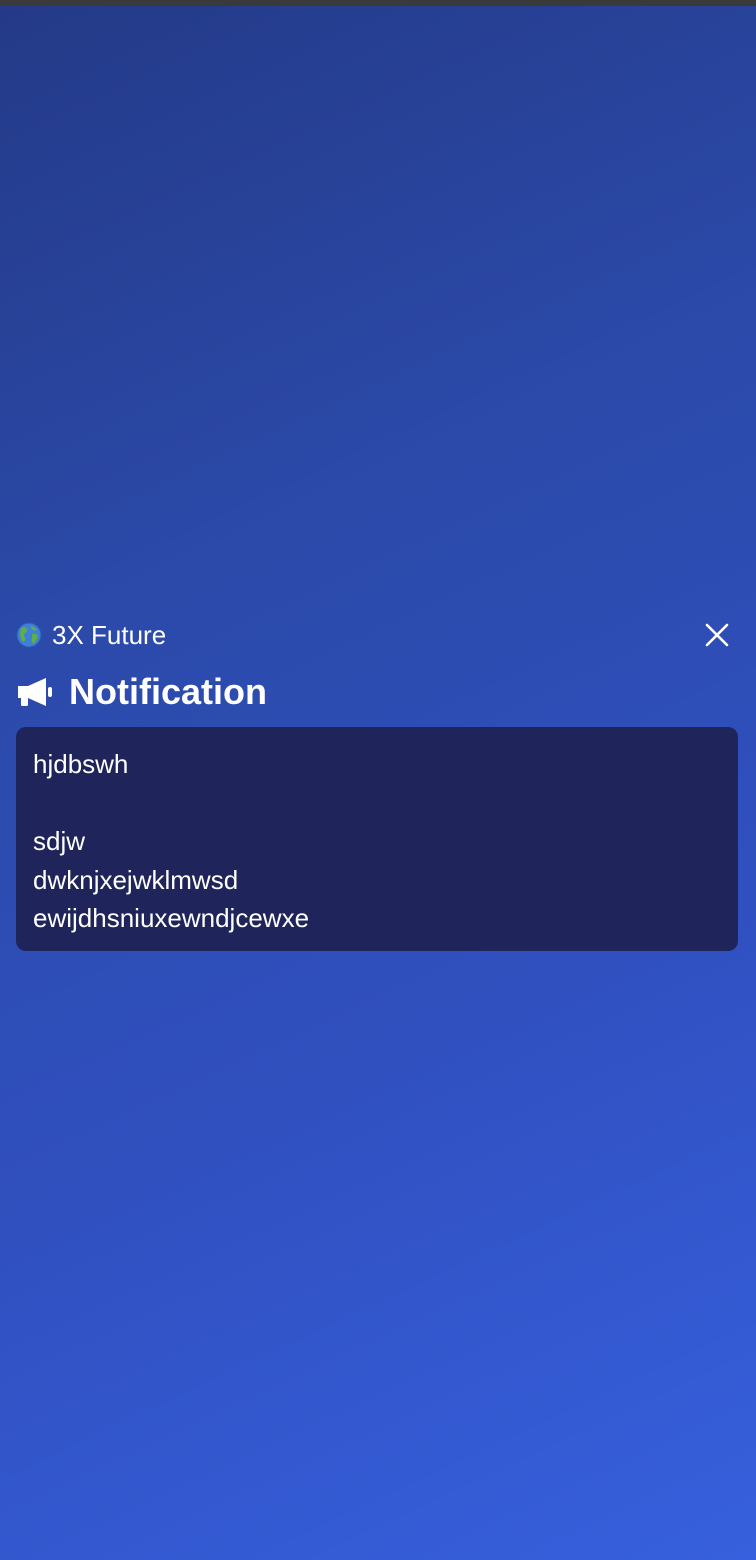 The image size is (756, 1560). Describe the element at coordinates (171, 918) in the screenshot. I see `message-line: ewijdhsniuxewndjcewxe` at that location.